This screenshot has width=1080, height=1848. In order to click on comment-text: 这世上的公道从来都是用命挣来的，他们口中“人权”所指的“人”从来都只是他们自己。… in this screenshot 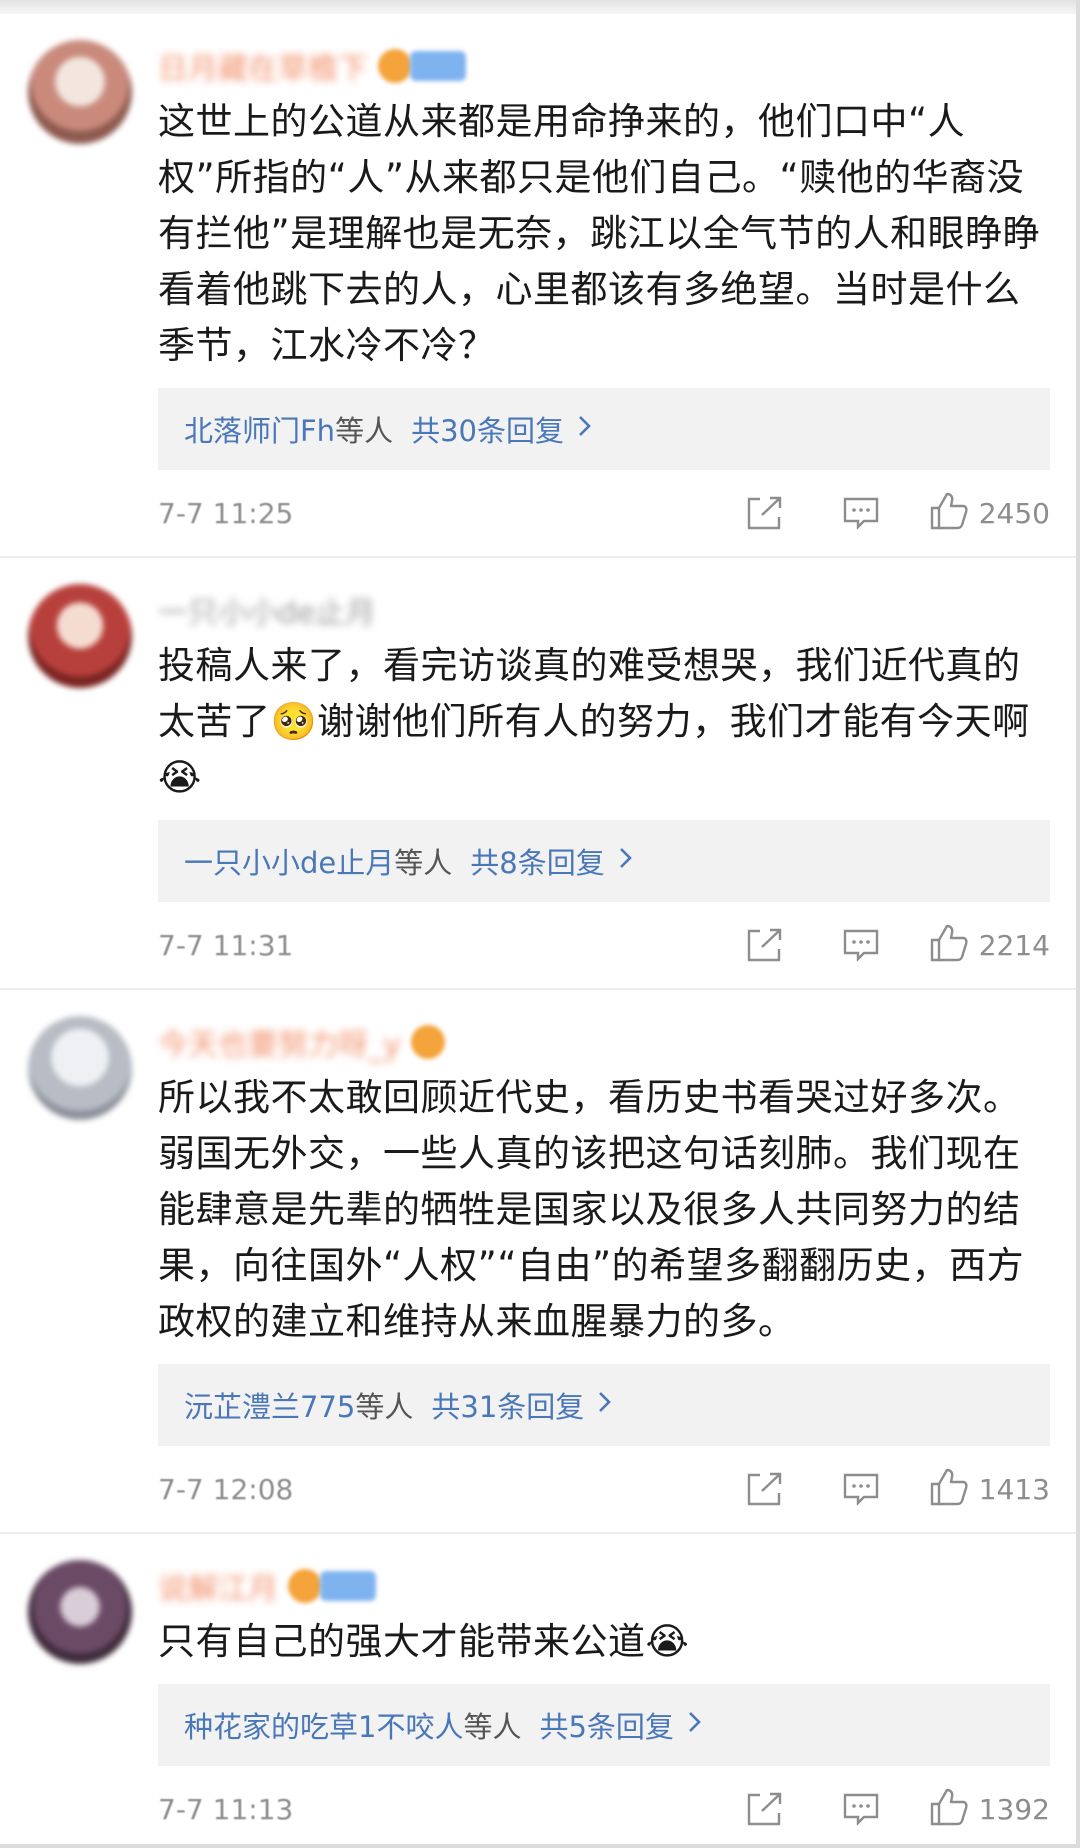, I will do `click(599, 233)`.